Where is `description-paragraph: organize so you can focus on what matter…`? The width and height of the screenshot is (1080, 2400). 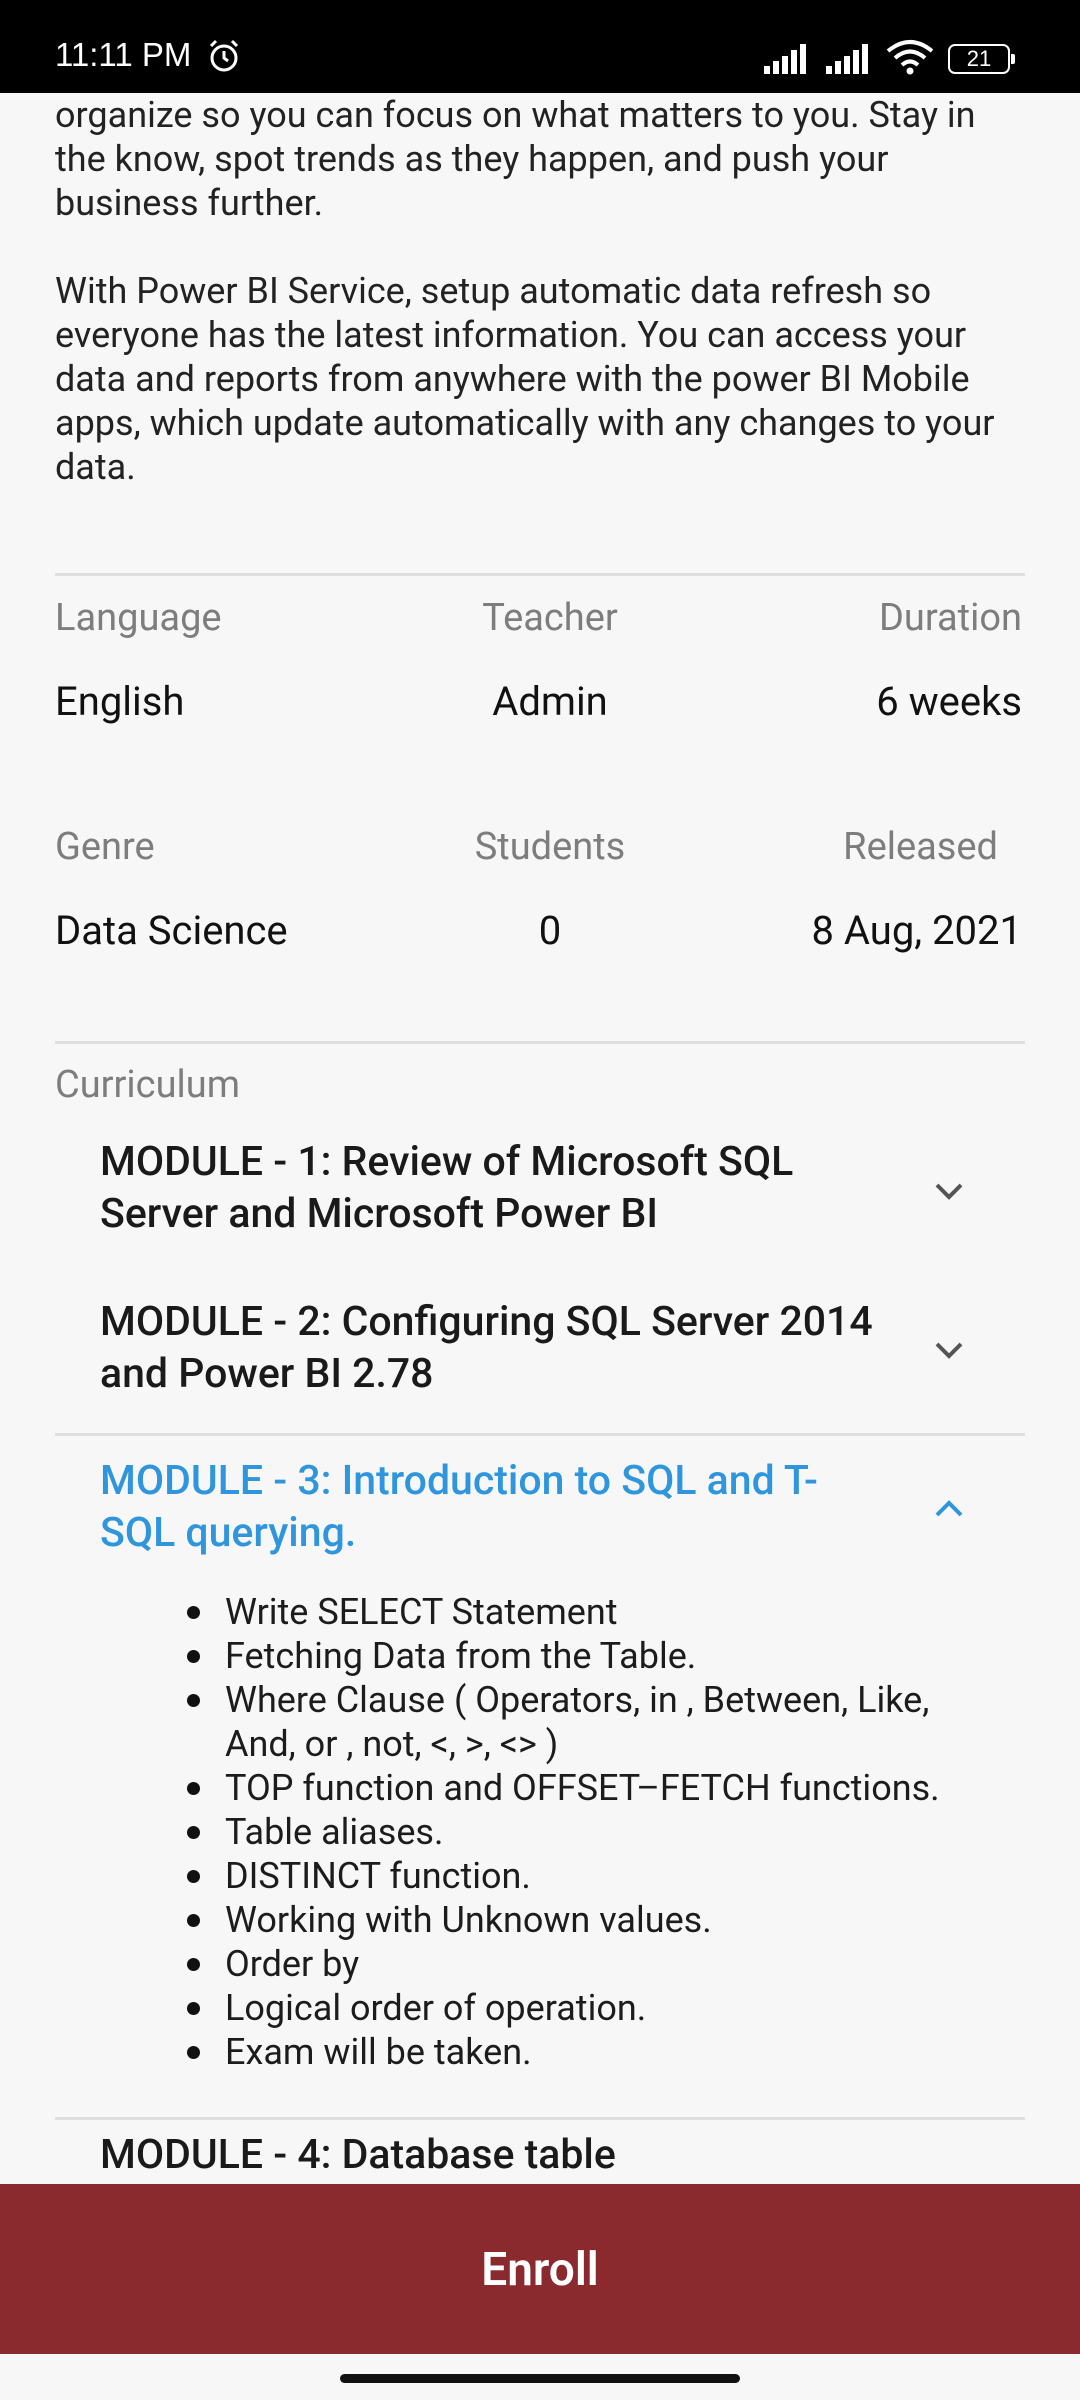 description-paragraph: organize so you can focus on what matter… is located at coordinates (515, 159).